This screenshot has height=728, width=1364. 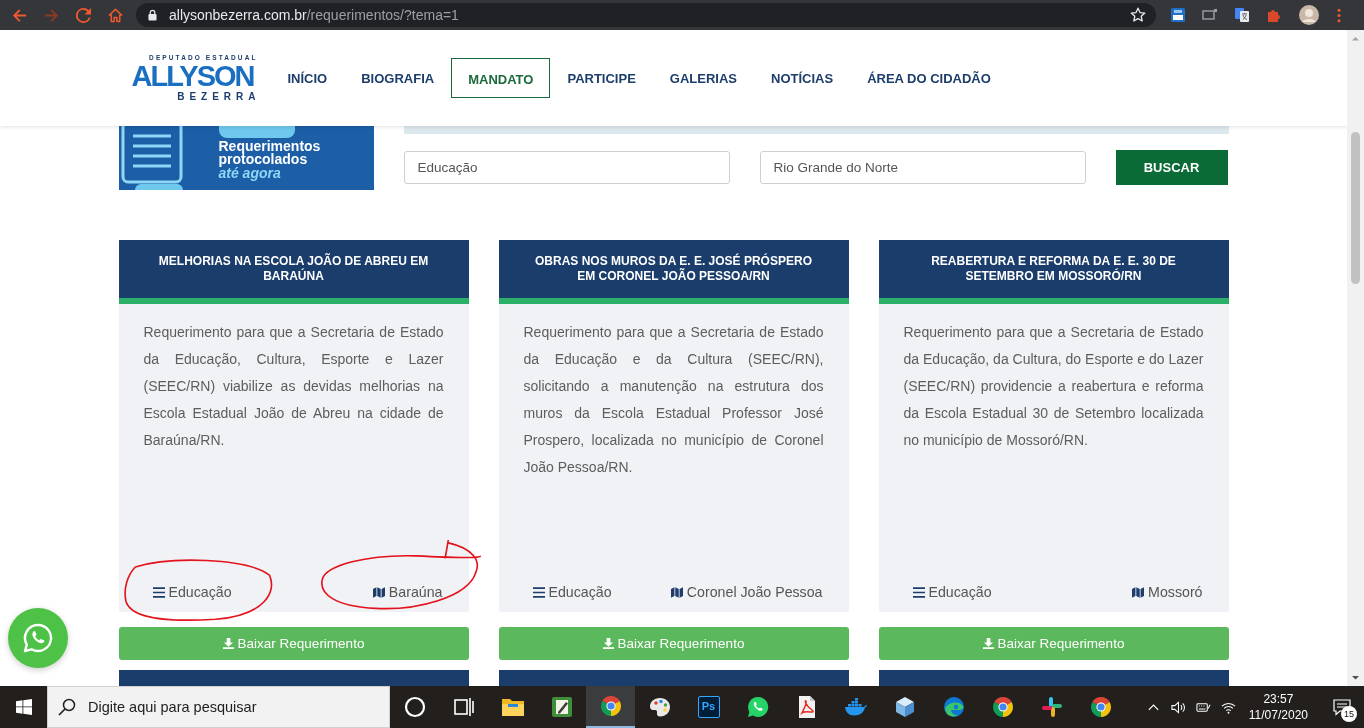 What do you see at coordinates (414, 707) in the screenshot?
I see `ring-icon` at bounding box center [414, 707].